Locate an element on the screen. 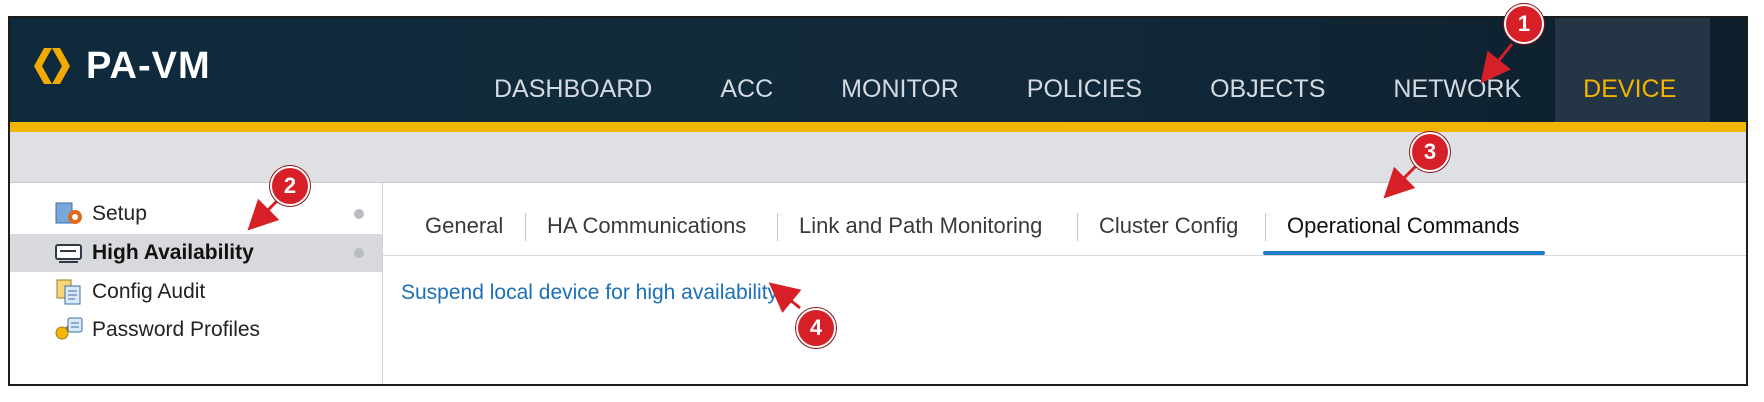 This screenshot has width=1764, height=402. callout-badge-2: 2 is located at coordinates (290, 186).